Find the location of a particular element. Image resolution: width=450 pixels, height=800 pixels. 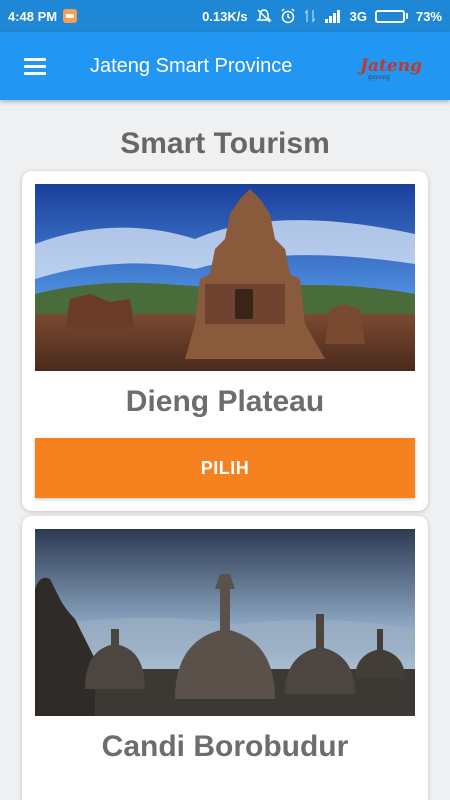

data-transfer-icon is located at coordinates (310, 16).